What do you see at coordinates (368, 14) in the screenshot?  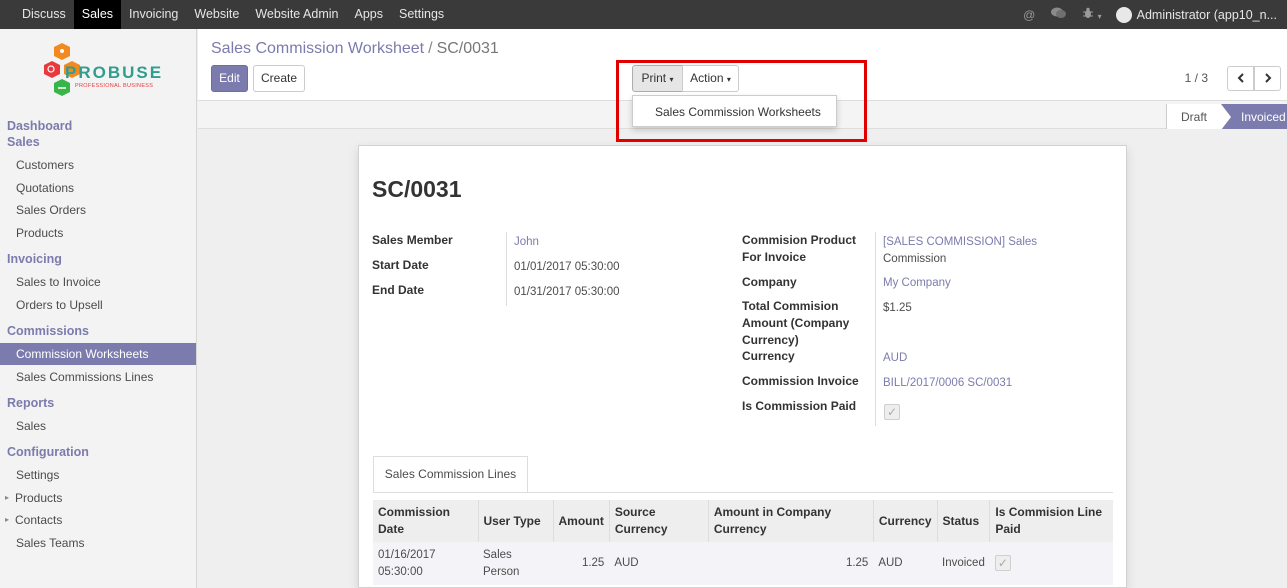 I see `app-menu-apps: Apps` at bounding box center [368, 14].